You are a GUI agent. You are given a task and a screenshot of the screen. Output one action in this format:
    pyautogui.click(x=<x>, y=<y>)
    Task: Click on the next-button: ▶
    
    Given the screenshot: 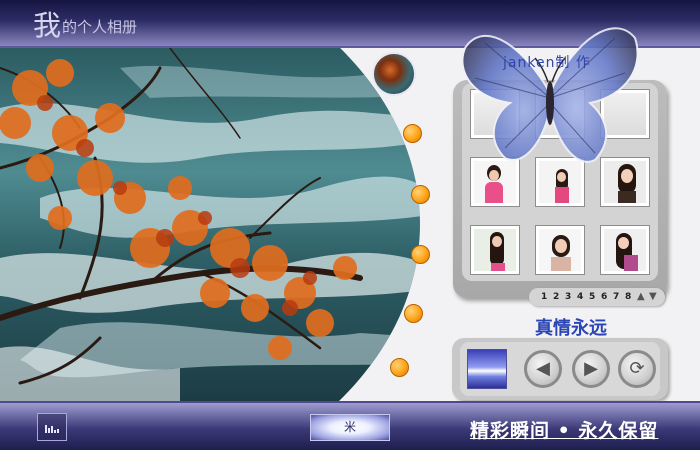 What is the action you would take?
    pyautogui.click(x=591, y=369)
    